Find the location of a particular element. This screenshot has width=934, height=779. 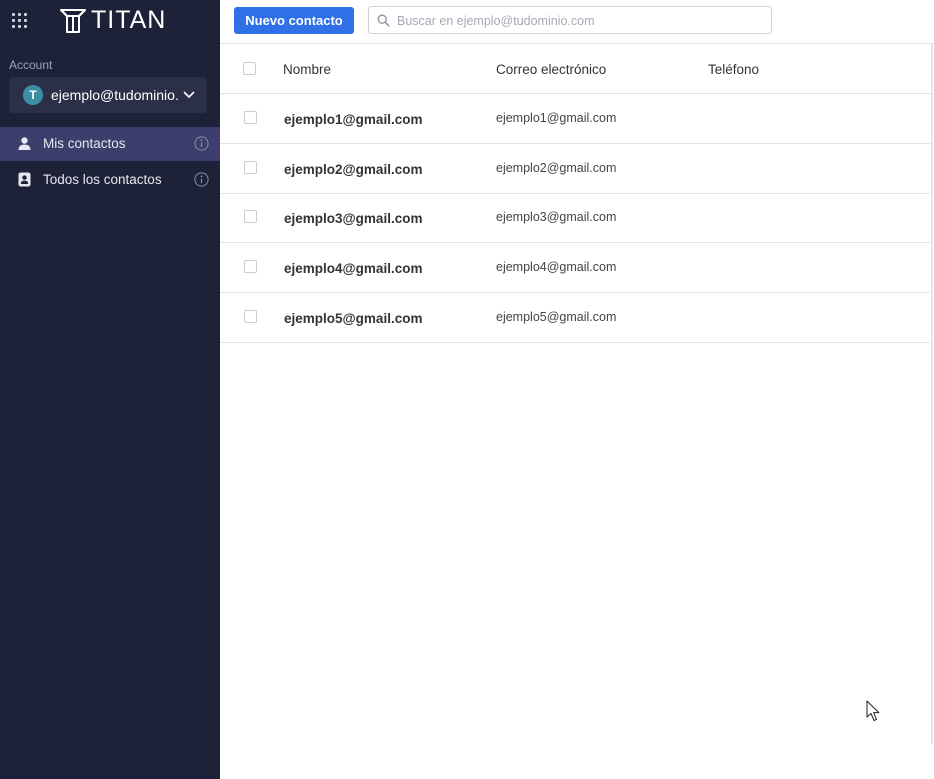

titan-logo-icon is located at coordinates (73, 21).